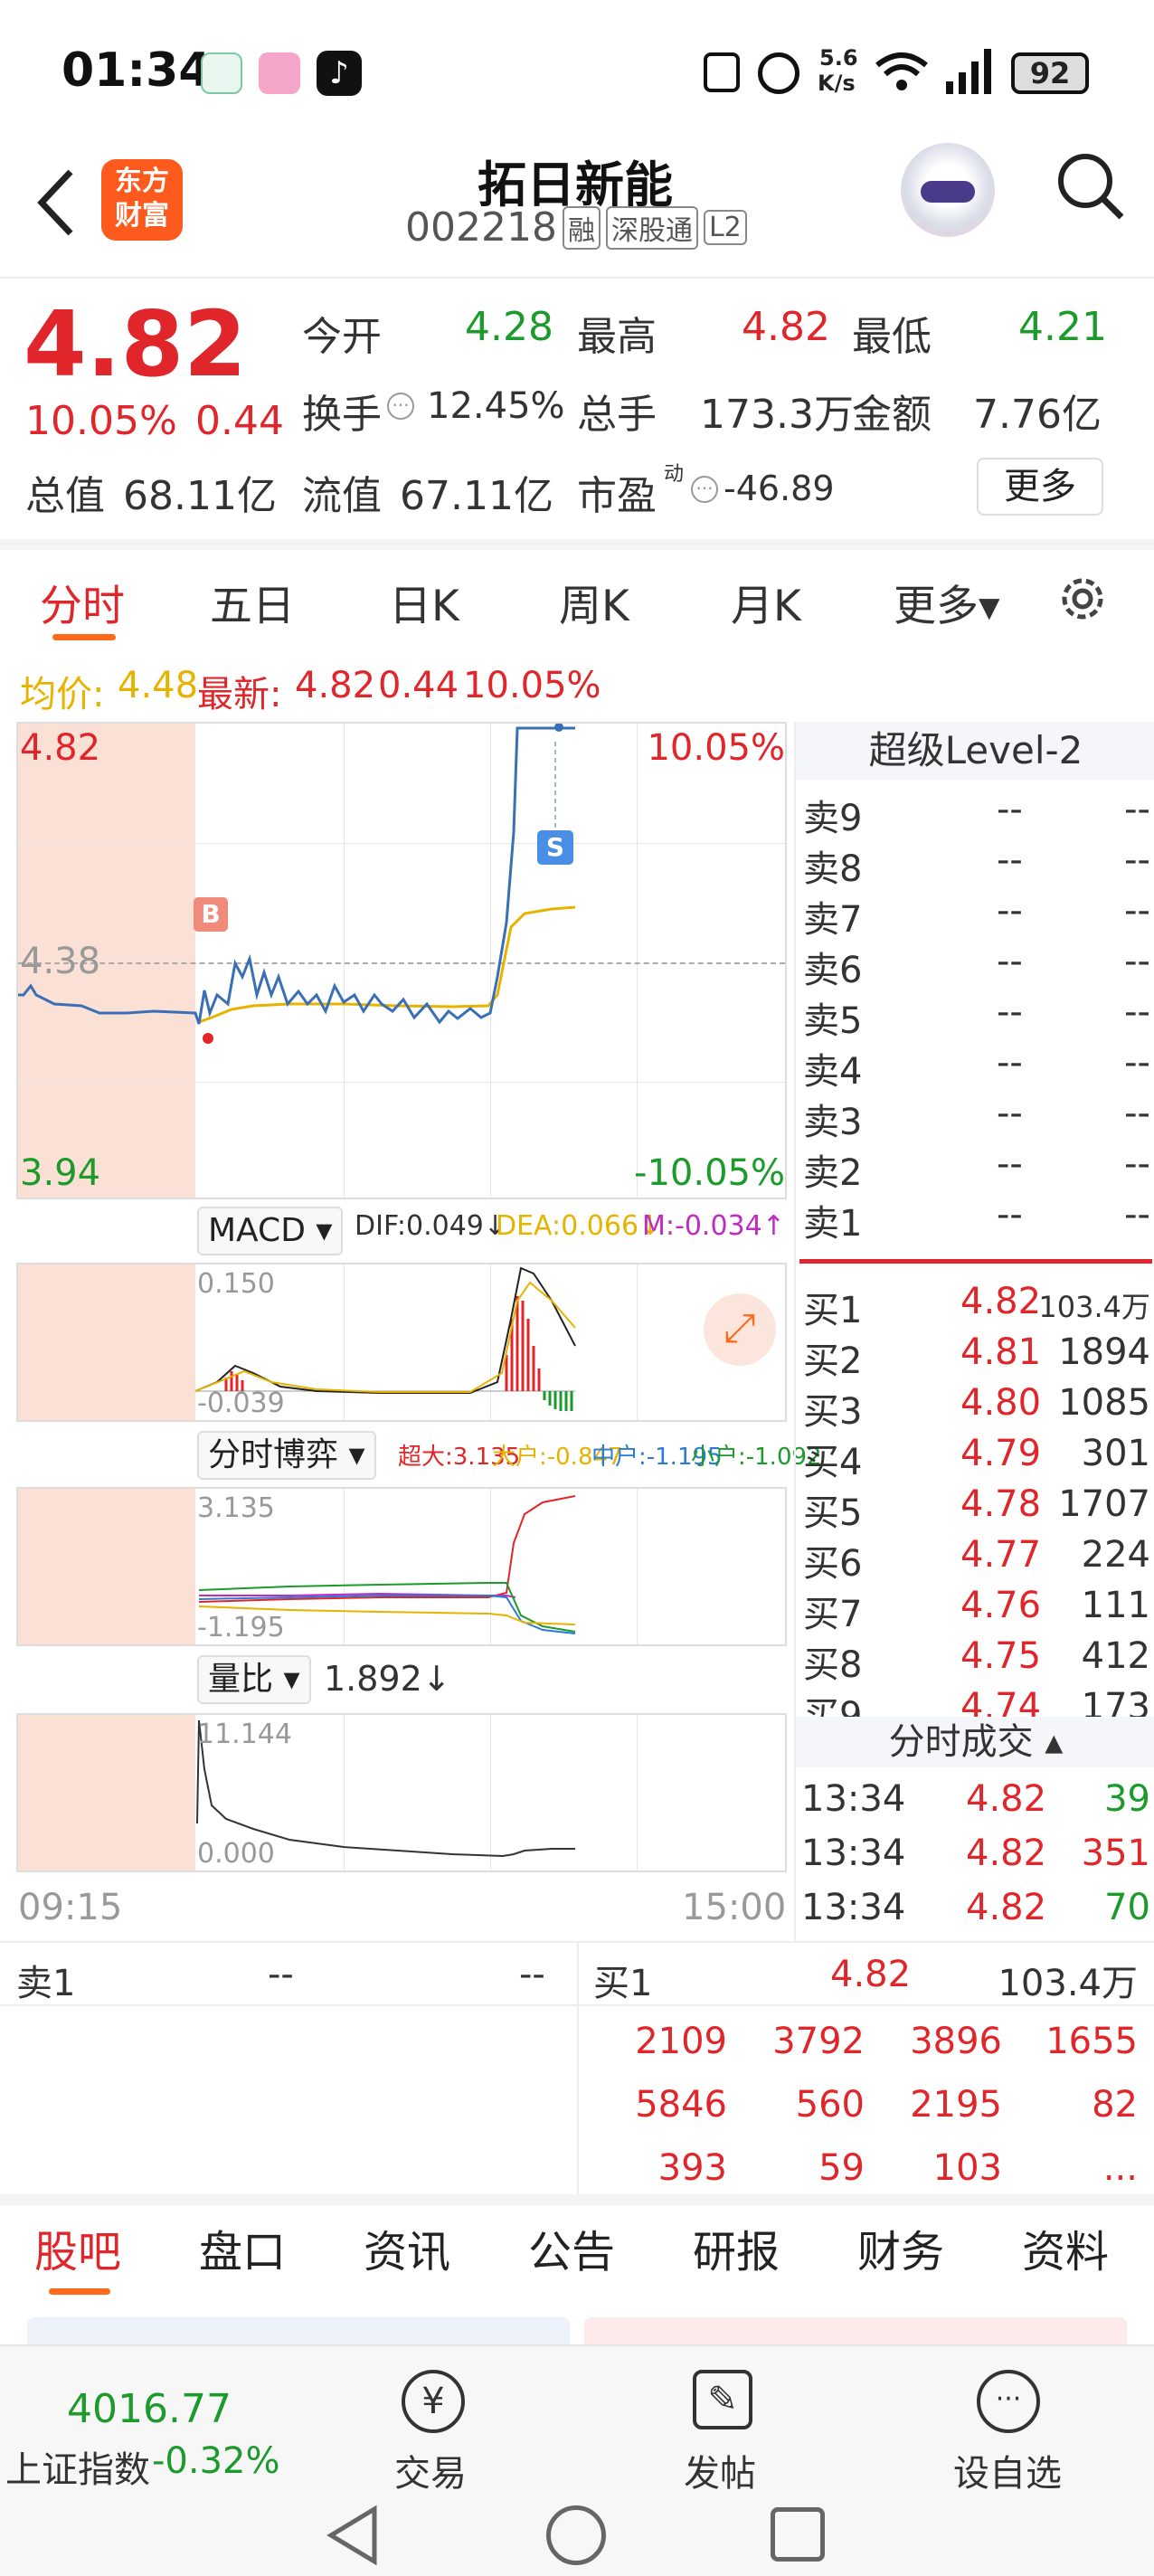  What do you see at coordinates (1094, 1307) in the screenshot?
I see `bid-volume: 103.4万` at bounding box center [1094, 1307].